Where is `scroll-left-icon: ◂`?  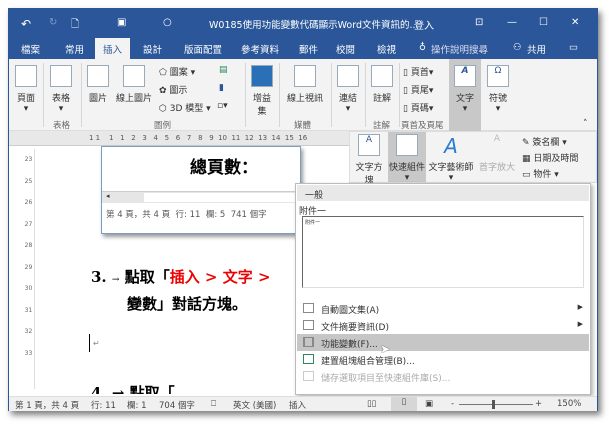 scroll-left-icon: ◂ is located at coordinates (108, 196).